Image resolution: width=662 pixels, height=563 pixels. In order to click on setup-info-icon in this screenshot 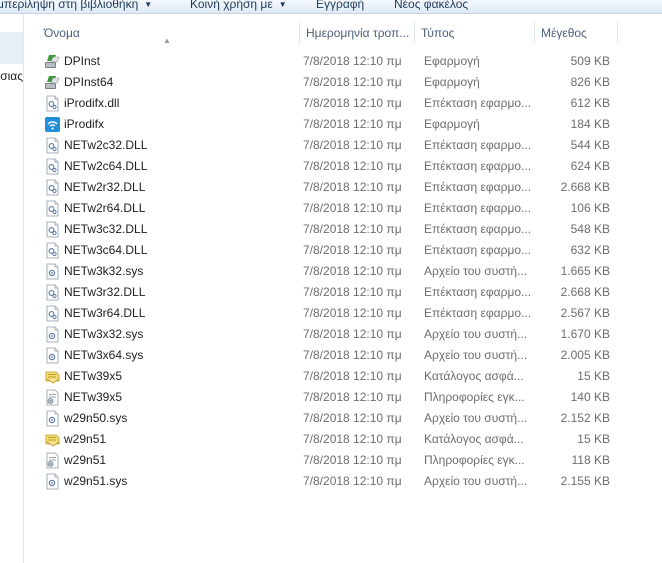, I will do `click(52, 460)`.